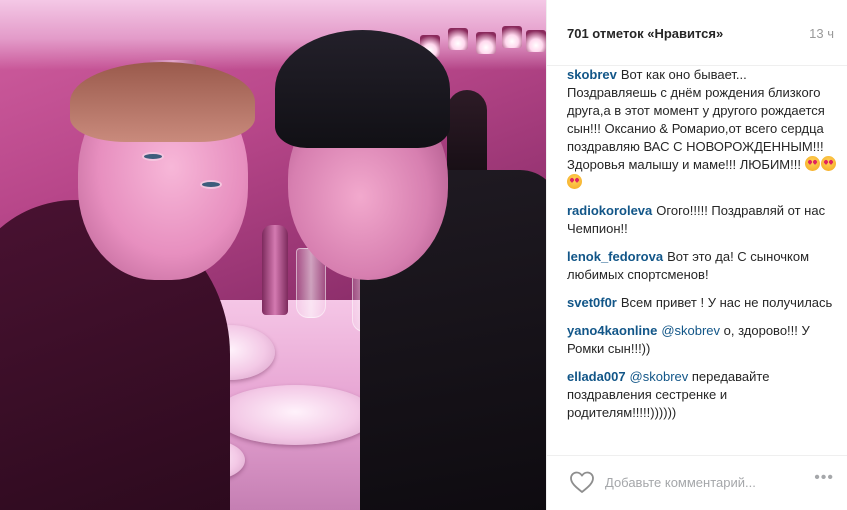  I want to click on plate, so click(295, 415).